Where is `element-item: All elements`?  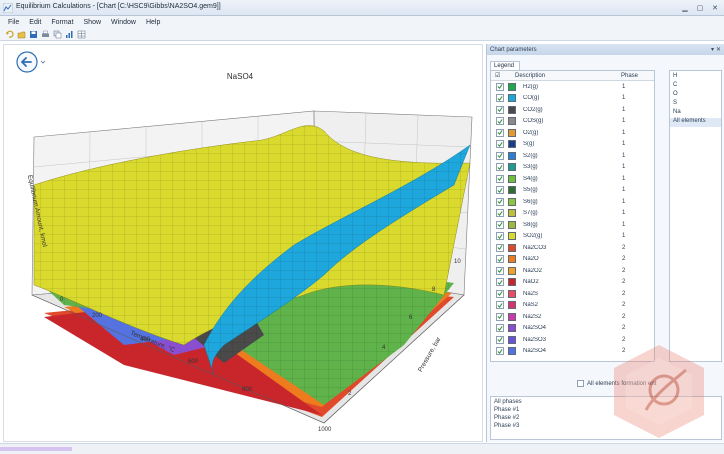
element-item: All elements is located at coordinates (695, 122).